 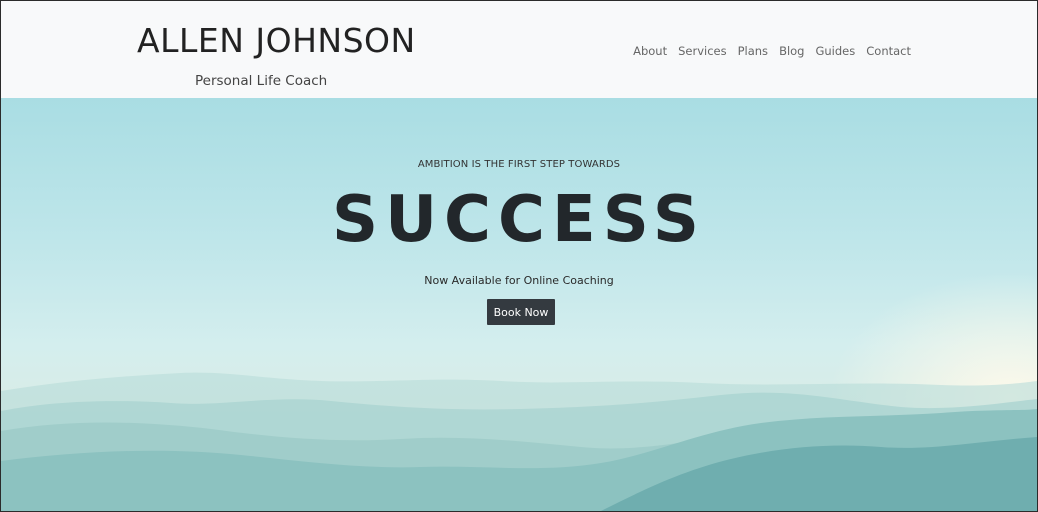 What do you see at coordinates (650, 51) in the screenshot?
I see `nav-link-about: About` at bounding box center [650, 51].